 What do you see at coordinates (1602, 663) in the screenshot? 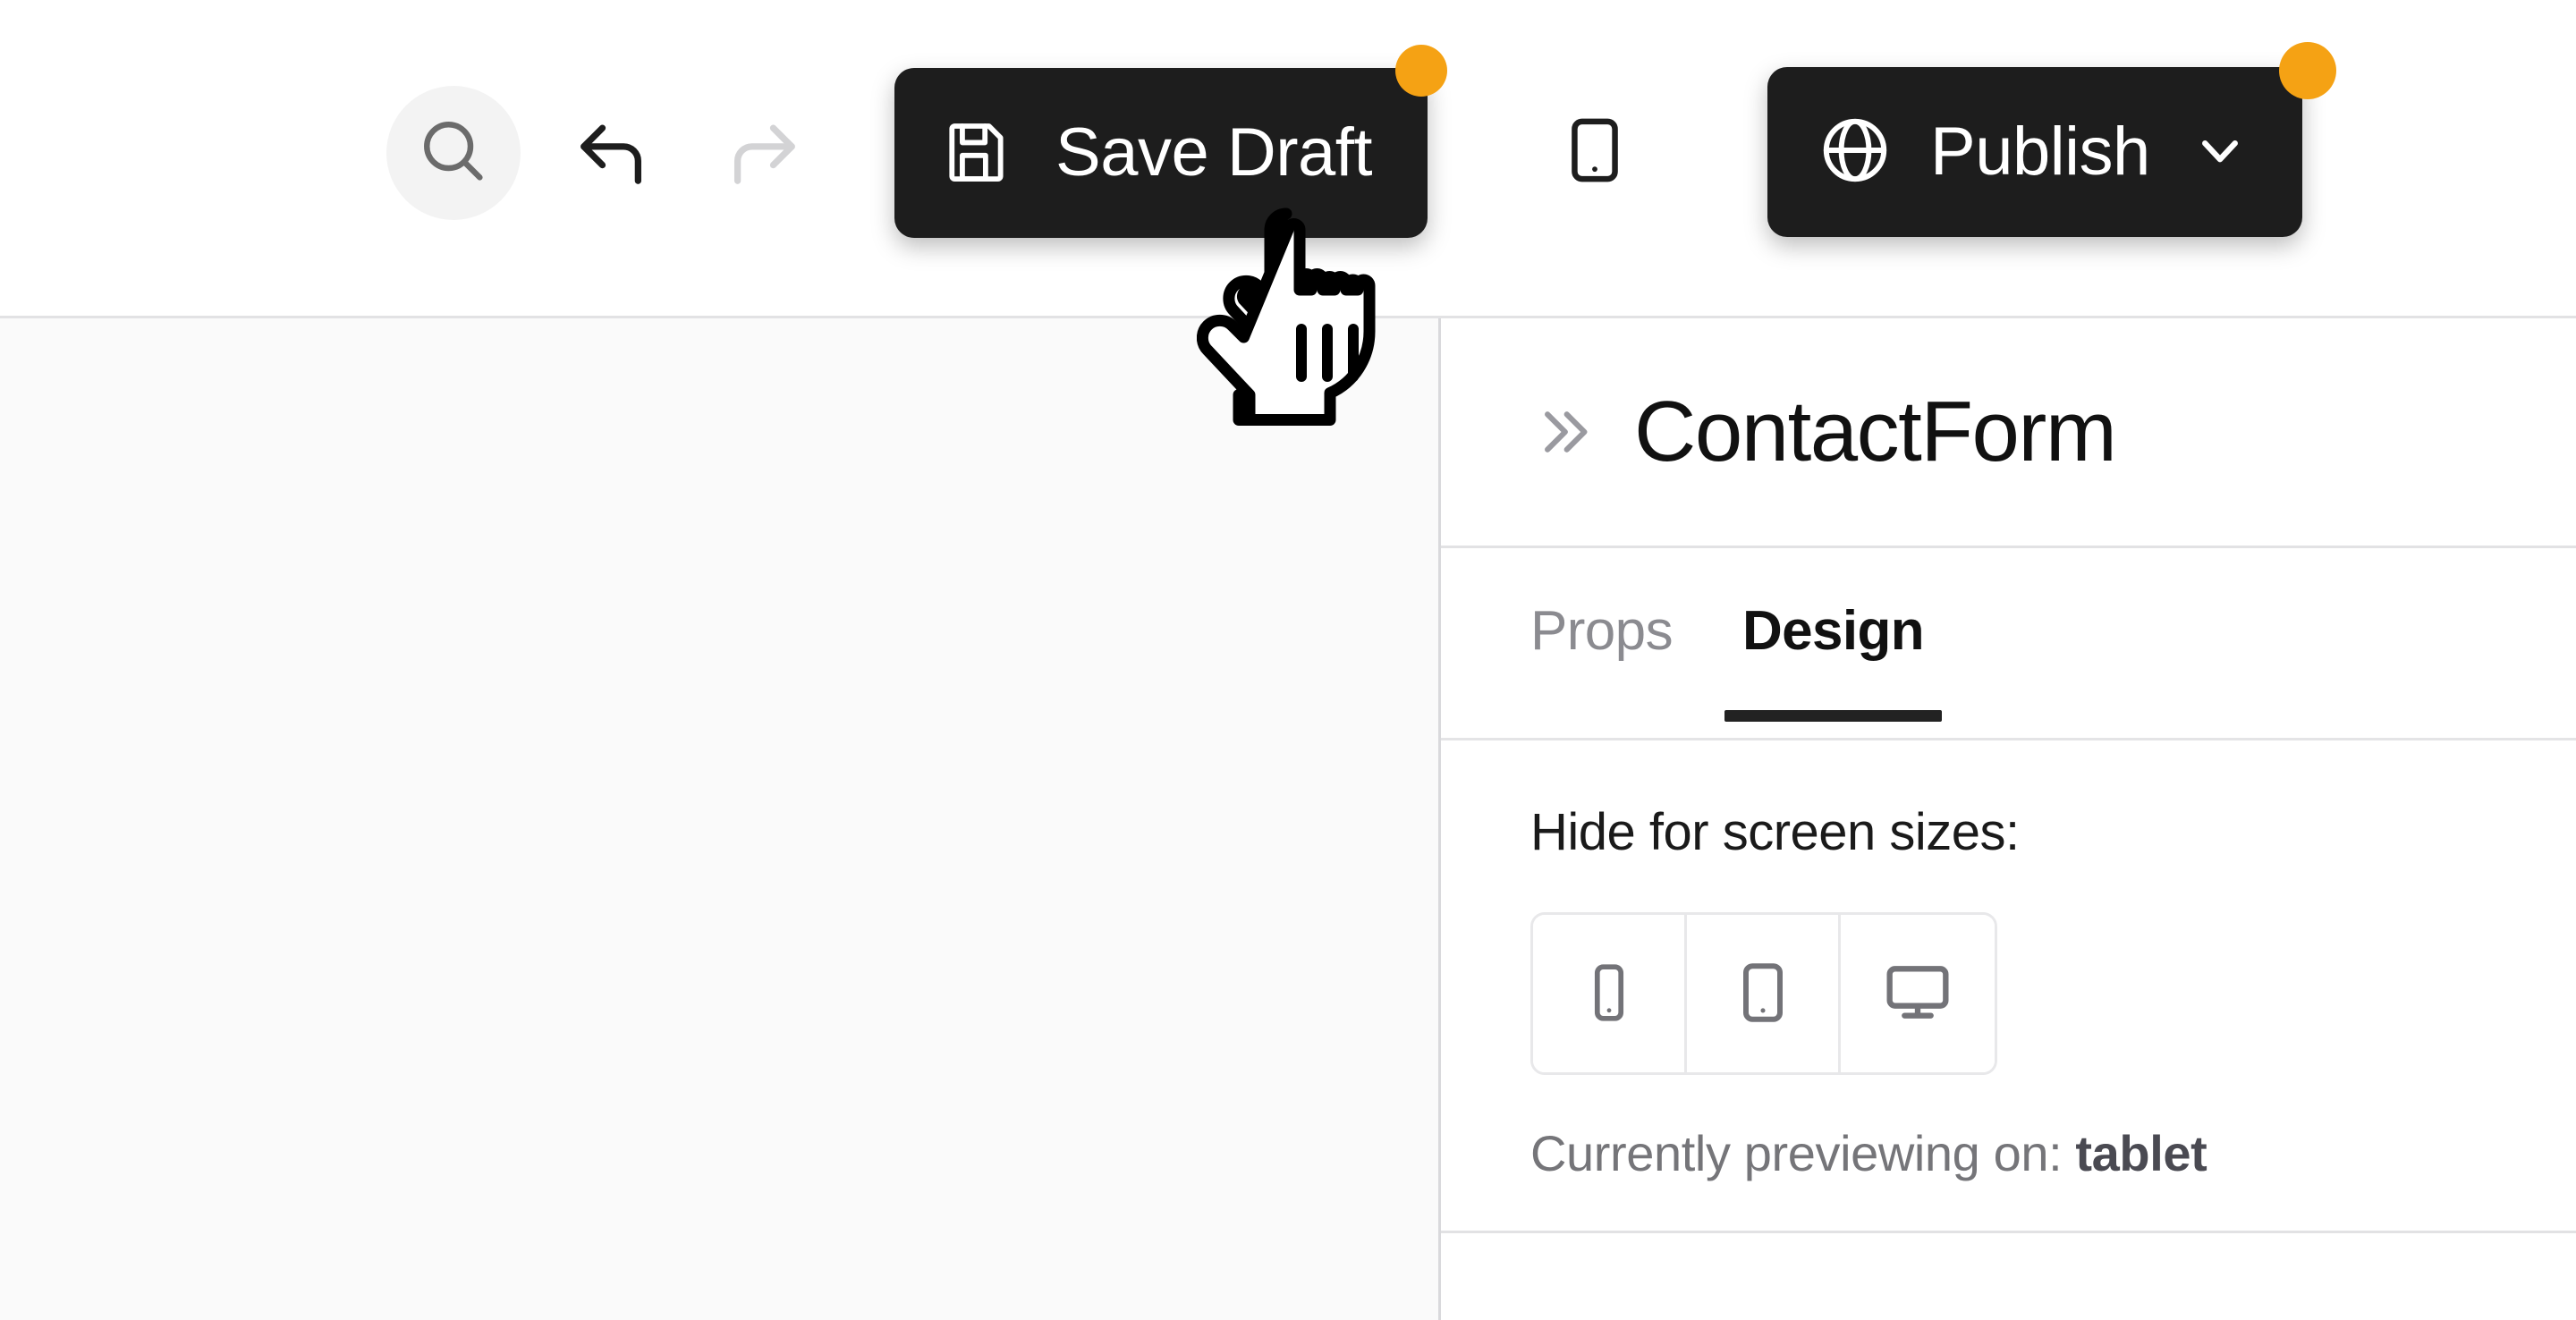
I see `tab-props: Props` at bounding box center [1602, 663].